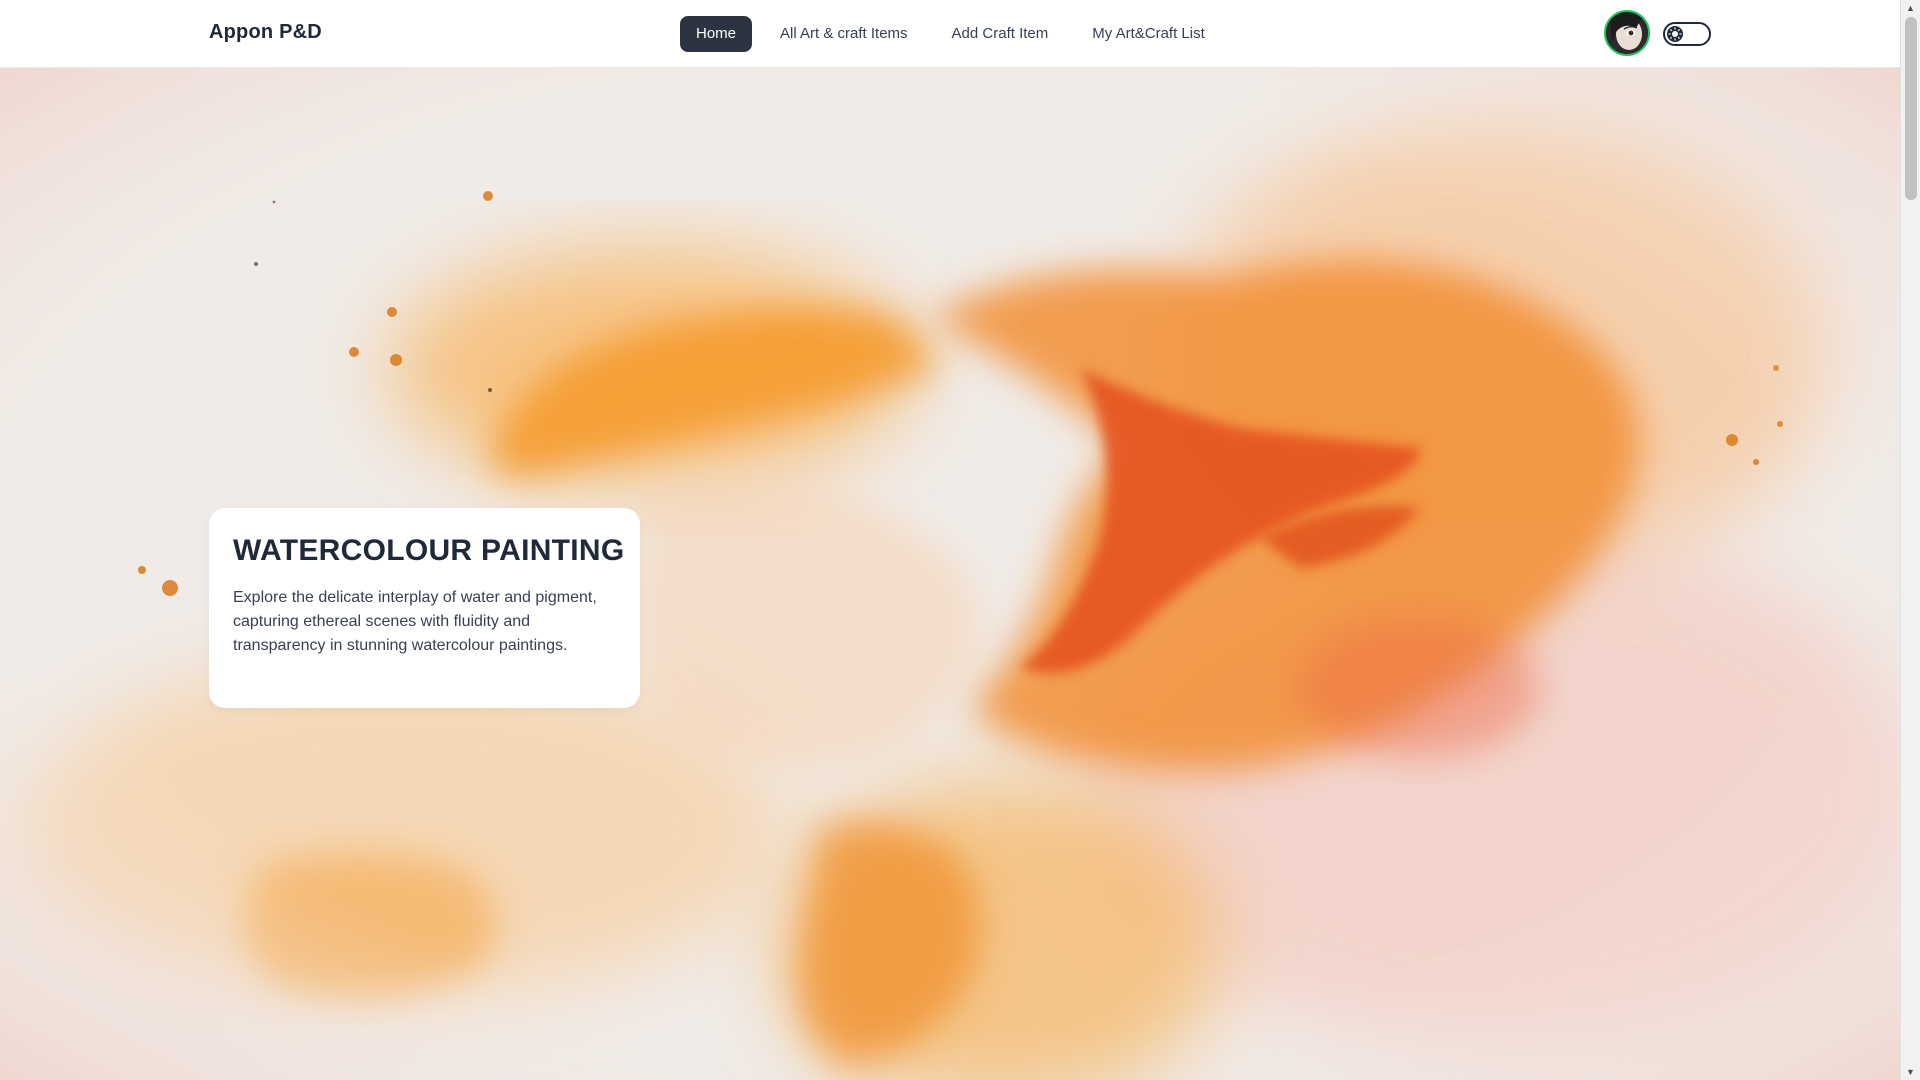  Describe the element at coordinates (1910, 1072) in the screenshot. I see `scroll-down-arrow-icon: ▼` at that location.